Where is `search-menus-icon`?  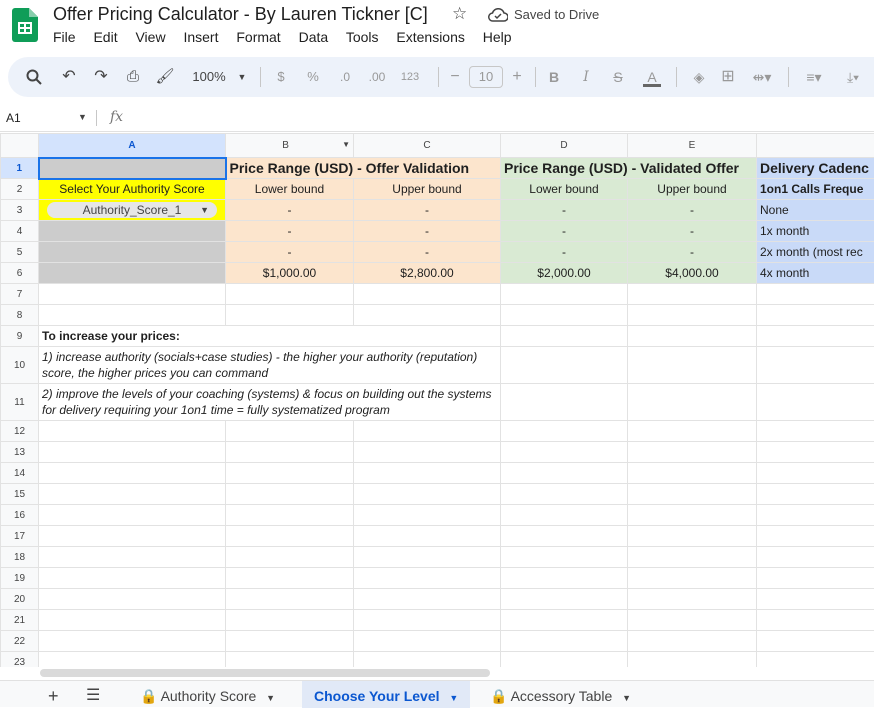 search-menus-icon is located at coordinates (34, 77).